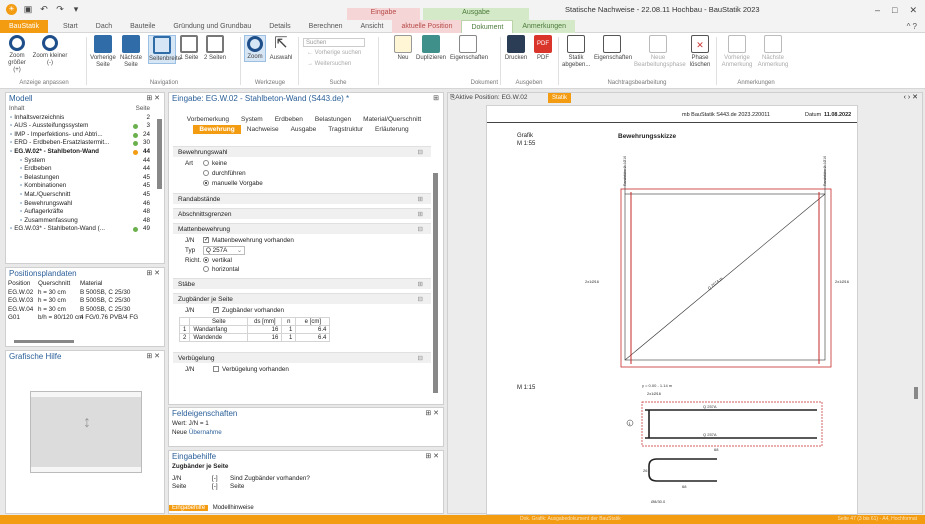 This screenshot has height=524, width=925. Describe the element at coordinates (302, 283) in the screenshot. I see `section-staebe: Stäbe ⊞` at that location.